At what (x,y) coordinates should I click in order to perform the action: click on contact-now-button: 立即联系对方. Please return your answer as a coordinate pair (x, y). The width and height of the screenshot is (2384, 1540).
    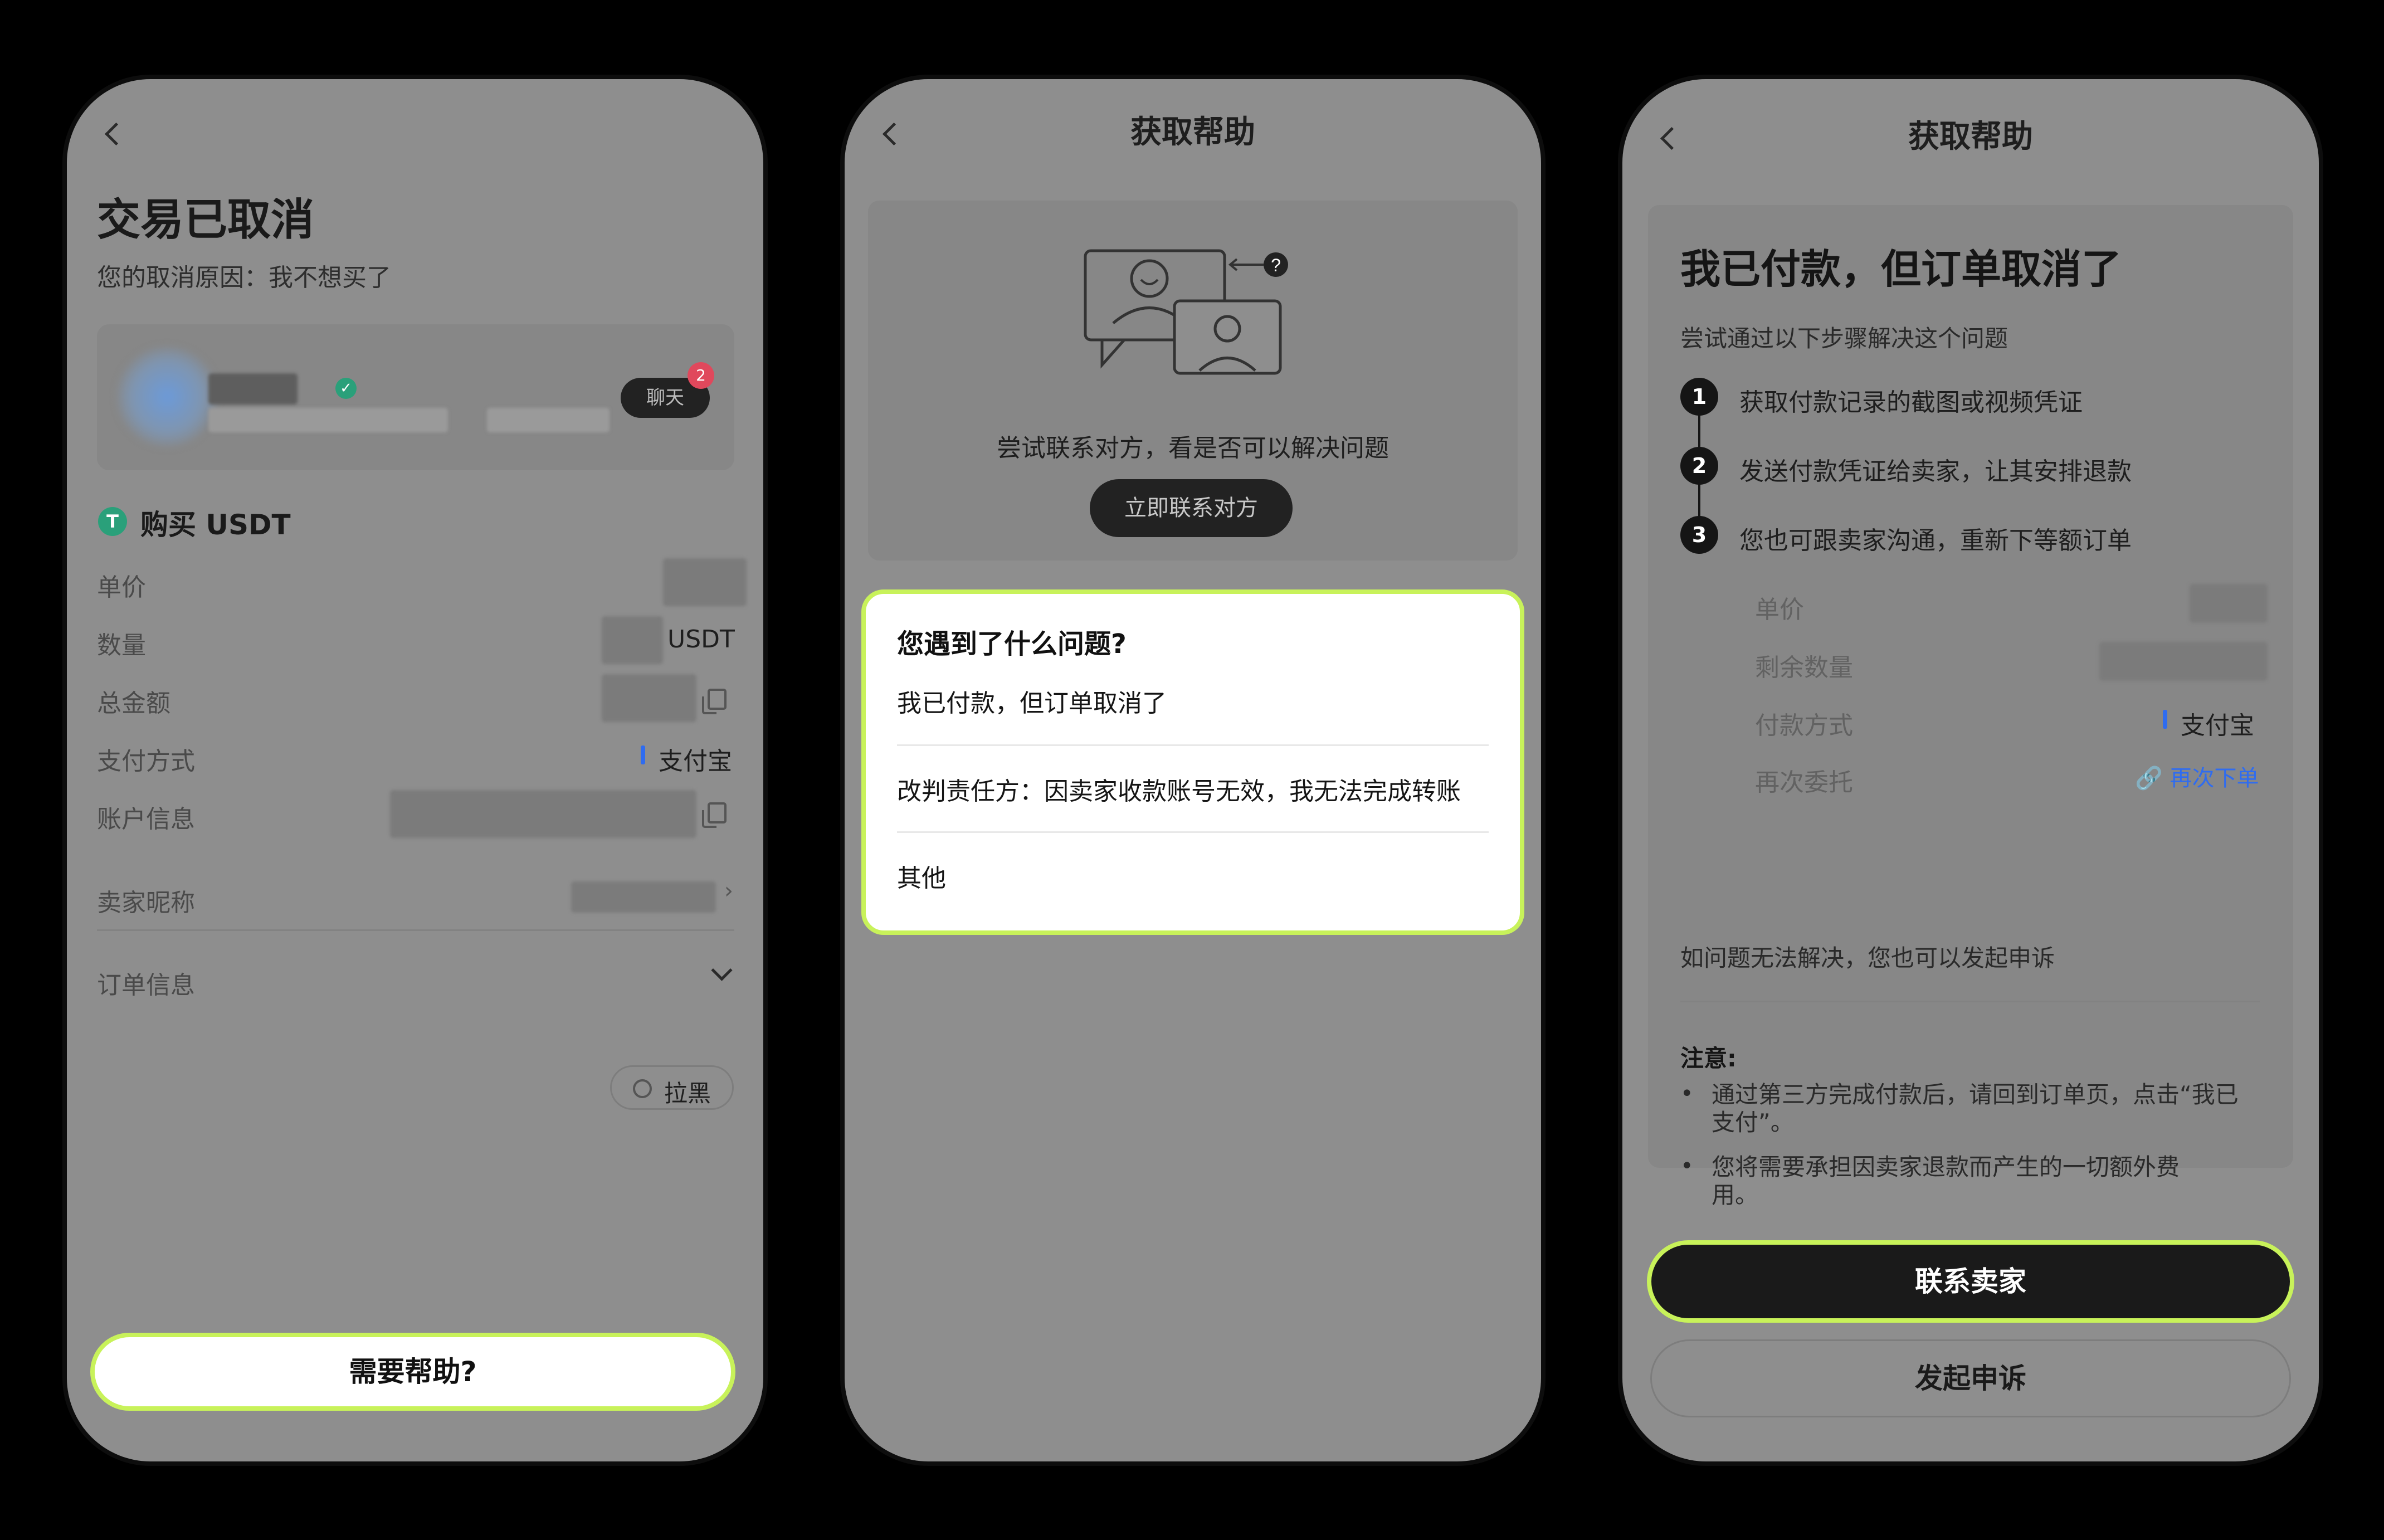
    Looking at the image, I should click on (1191, 508).